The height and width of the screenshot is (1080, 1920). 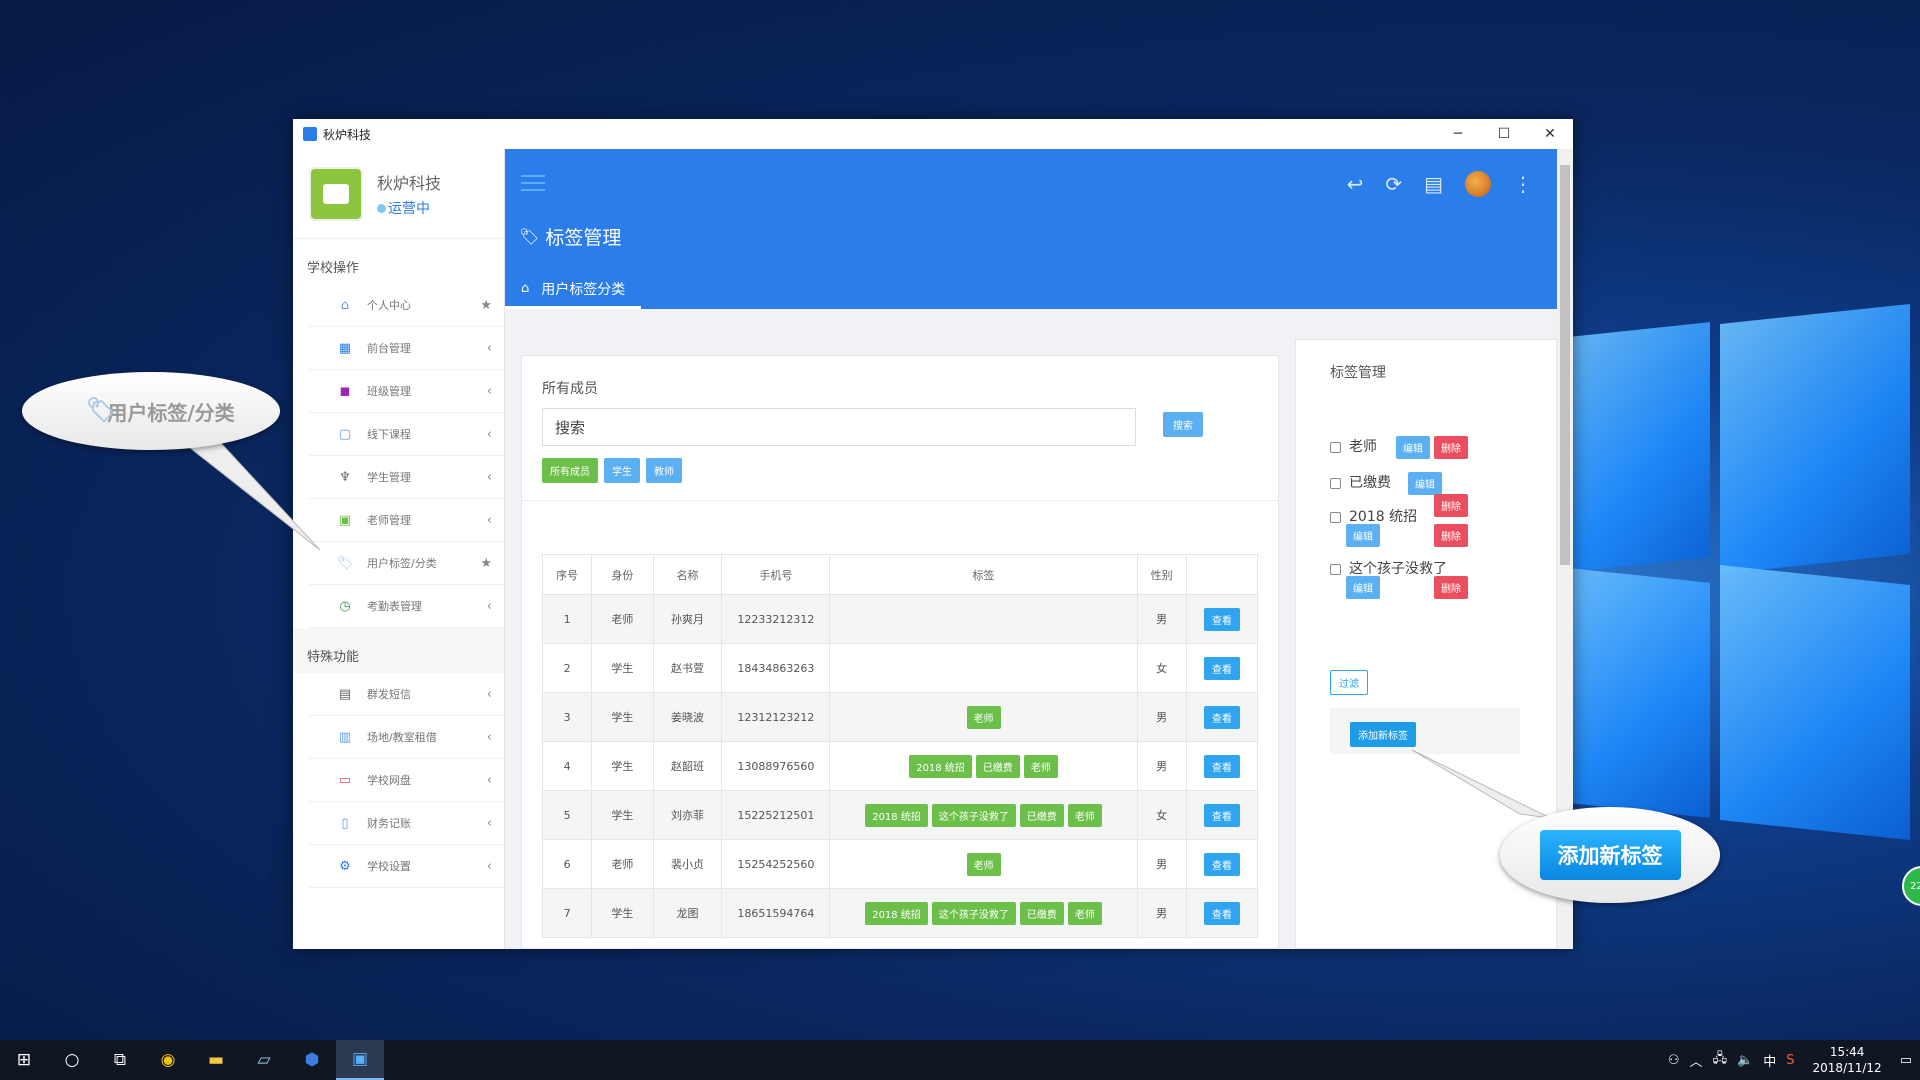 I want to click on table-row: 5 学生 刘亦菲 15225212501 2018 统招 这个孩子没救了 已缴费 老师女查看, so click(x=900, y=815).